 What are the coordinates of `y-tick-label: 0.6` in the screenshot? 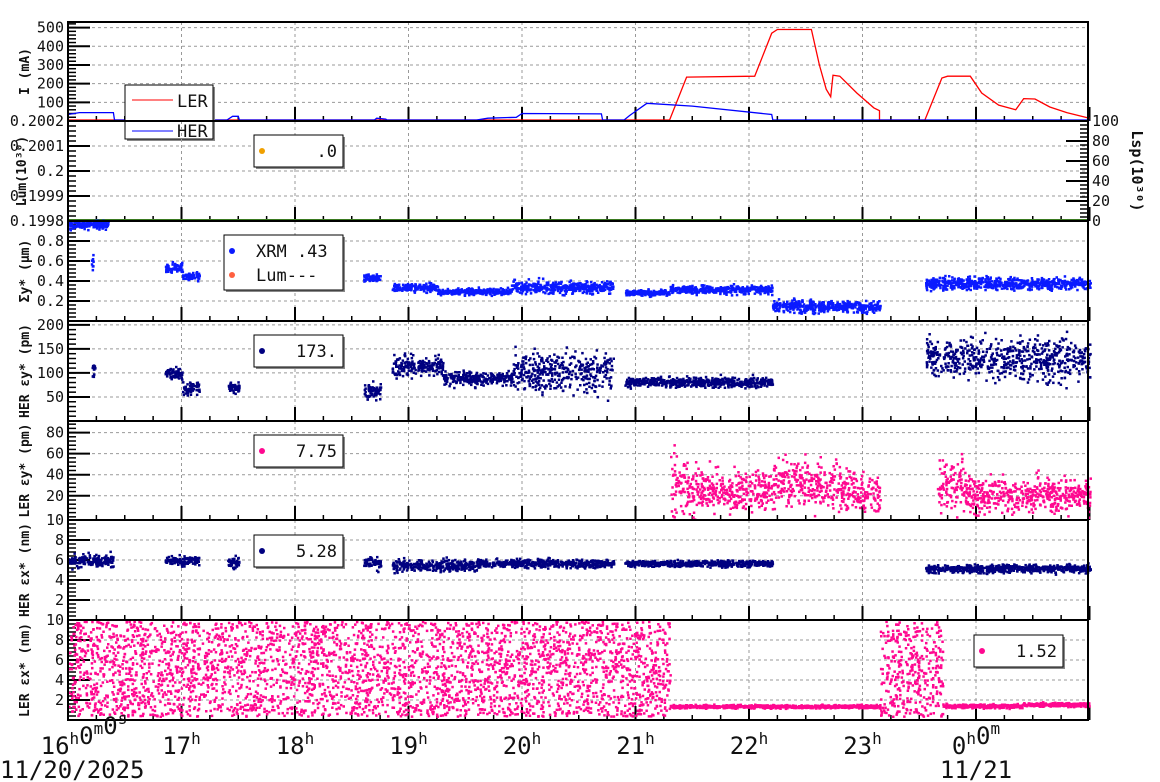 It's located at (50, 261).